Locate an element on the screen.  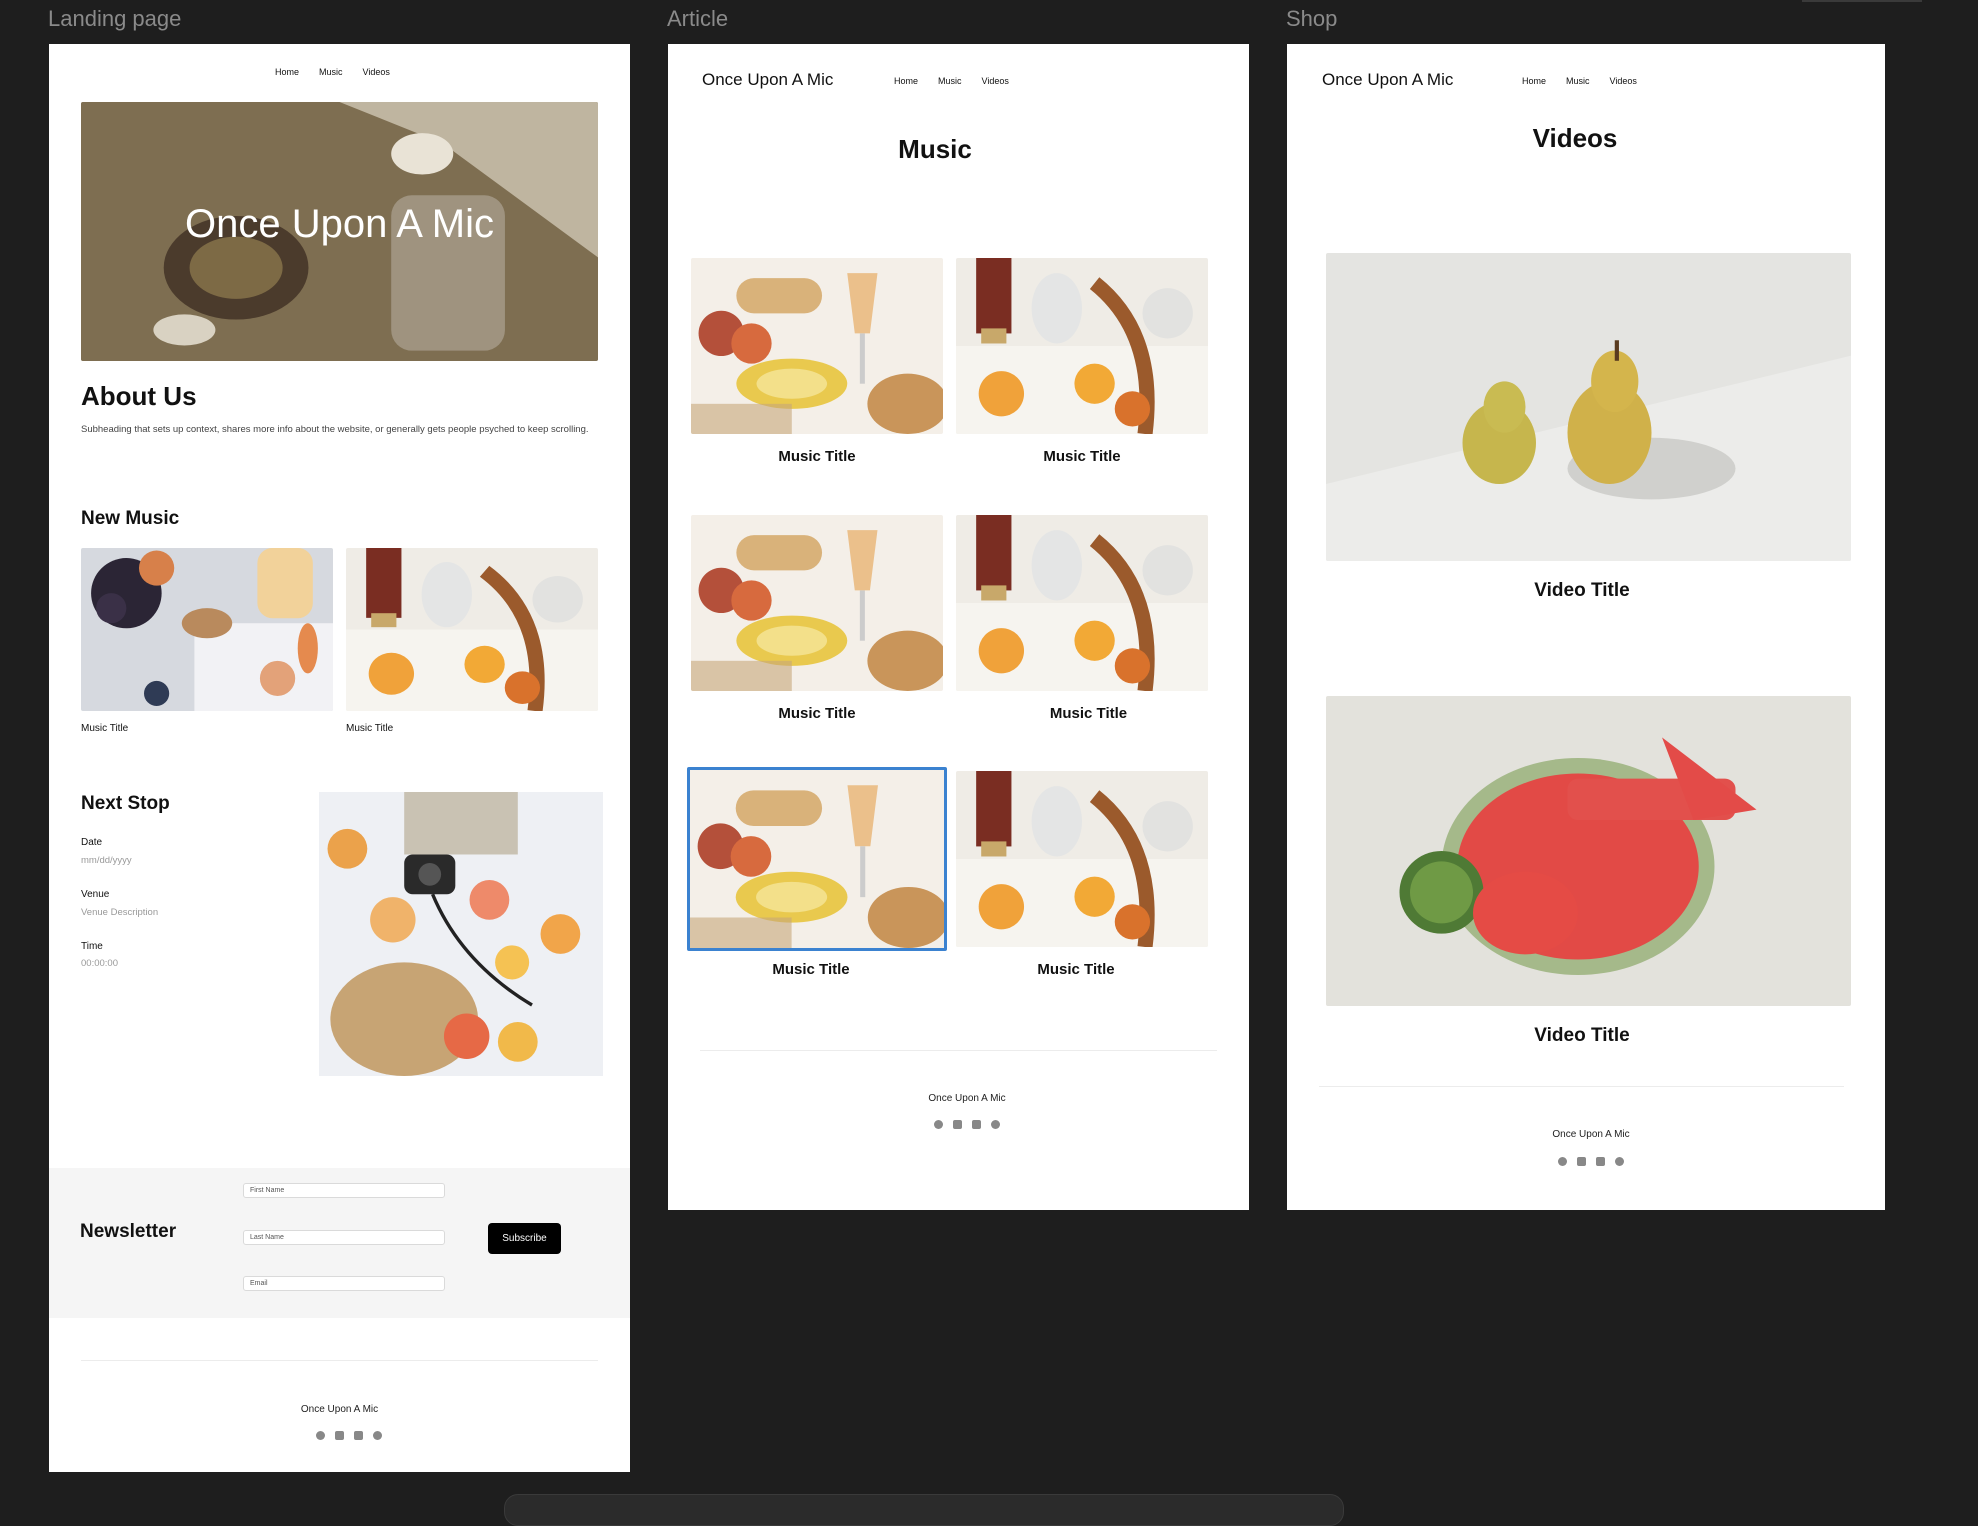
next-stop-heading: Next Stop is located at coordinates (125, 803).